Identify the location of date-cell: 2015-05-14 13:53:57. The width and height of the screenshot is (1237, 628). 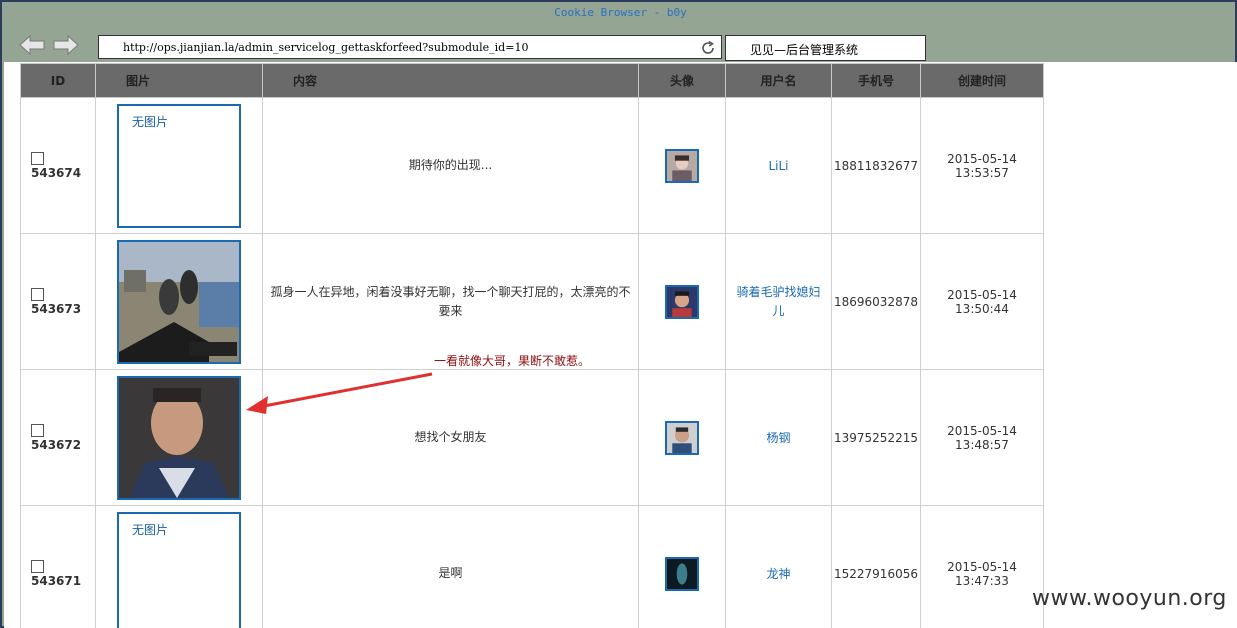
(982, 165).